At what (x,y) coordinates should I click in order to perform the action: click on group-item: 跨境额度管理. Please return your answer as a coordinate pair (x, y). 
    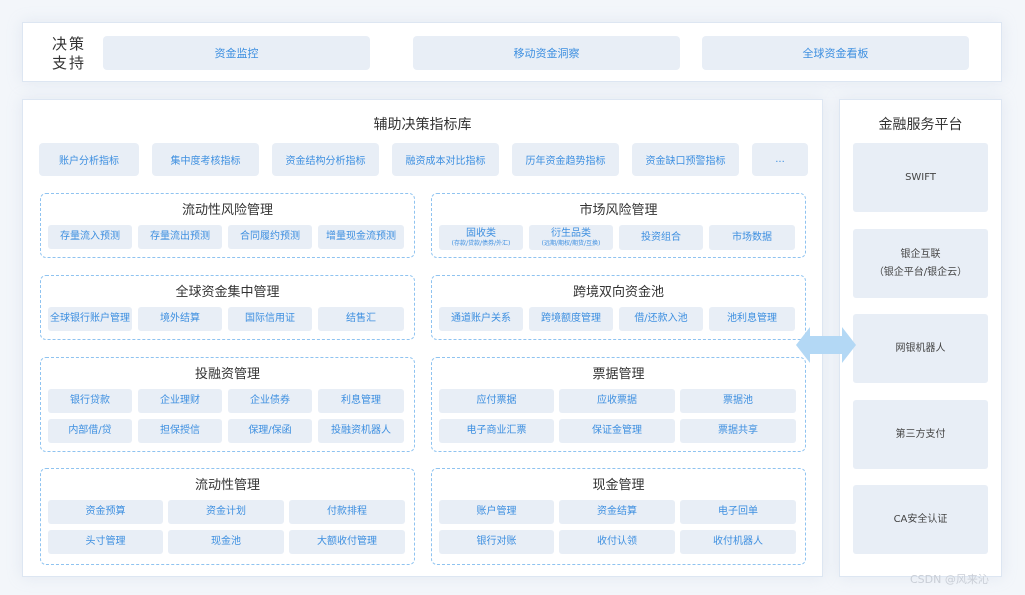
    Looking at the image, I should click on (571, 319).